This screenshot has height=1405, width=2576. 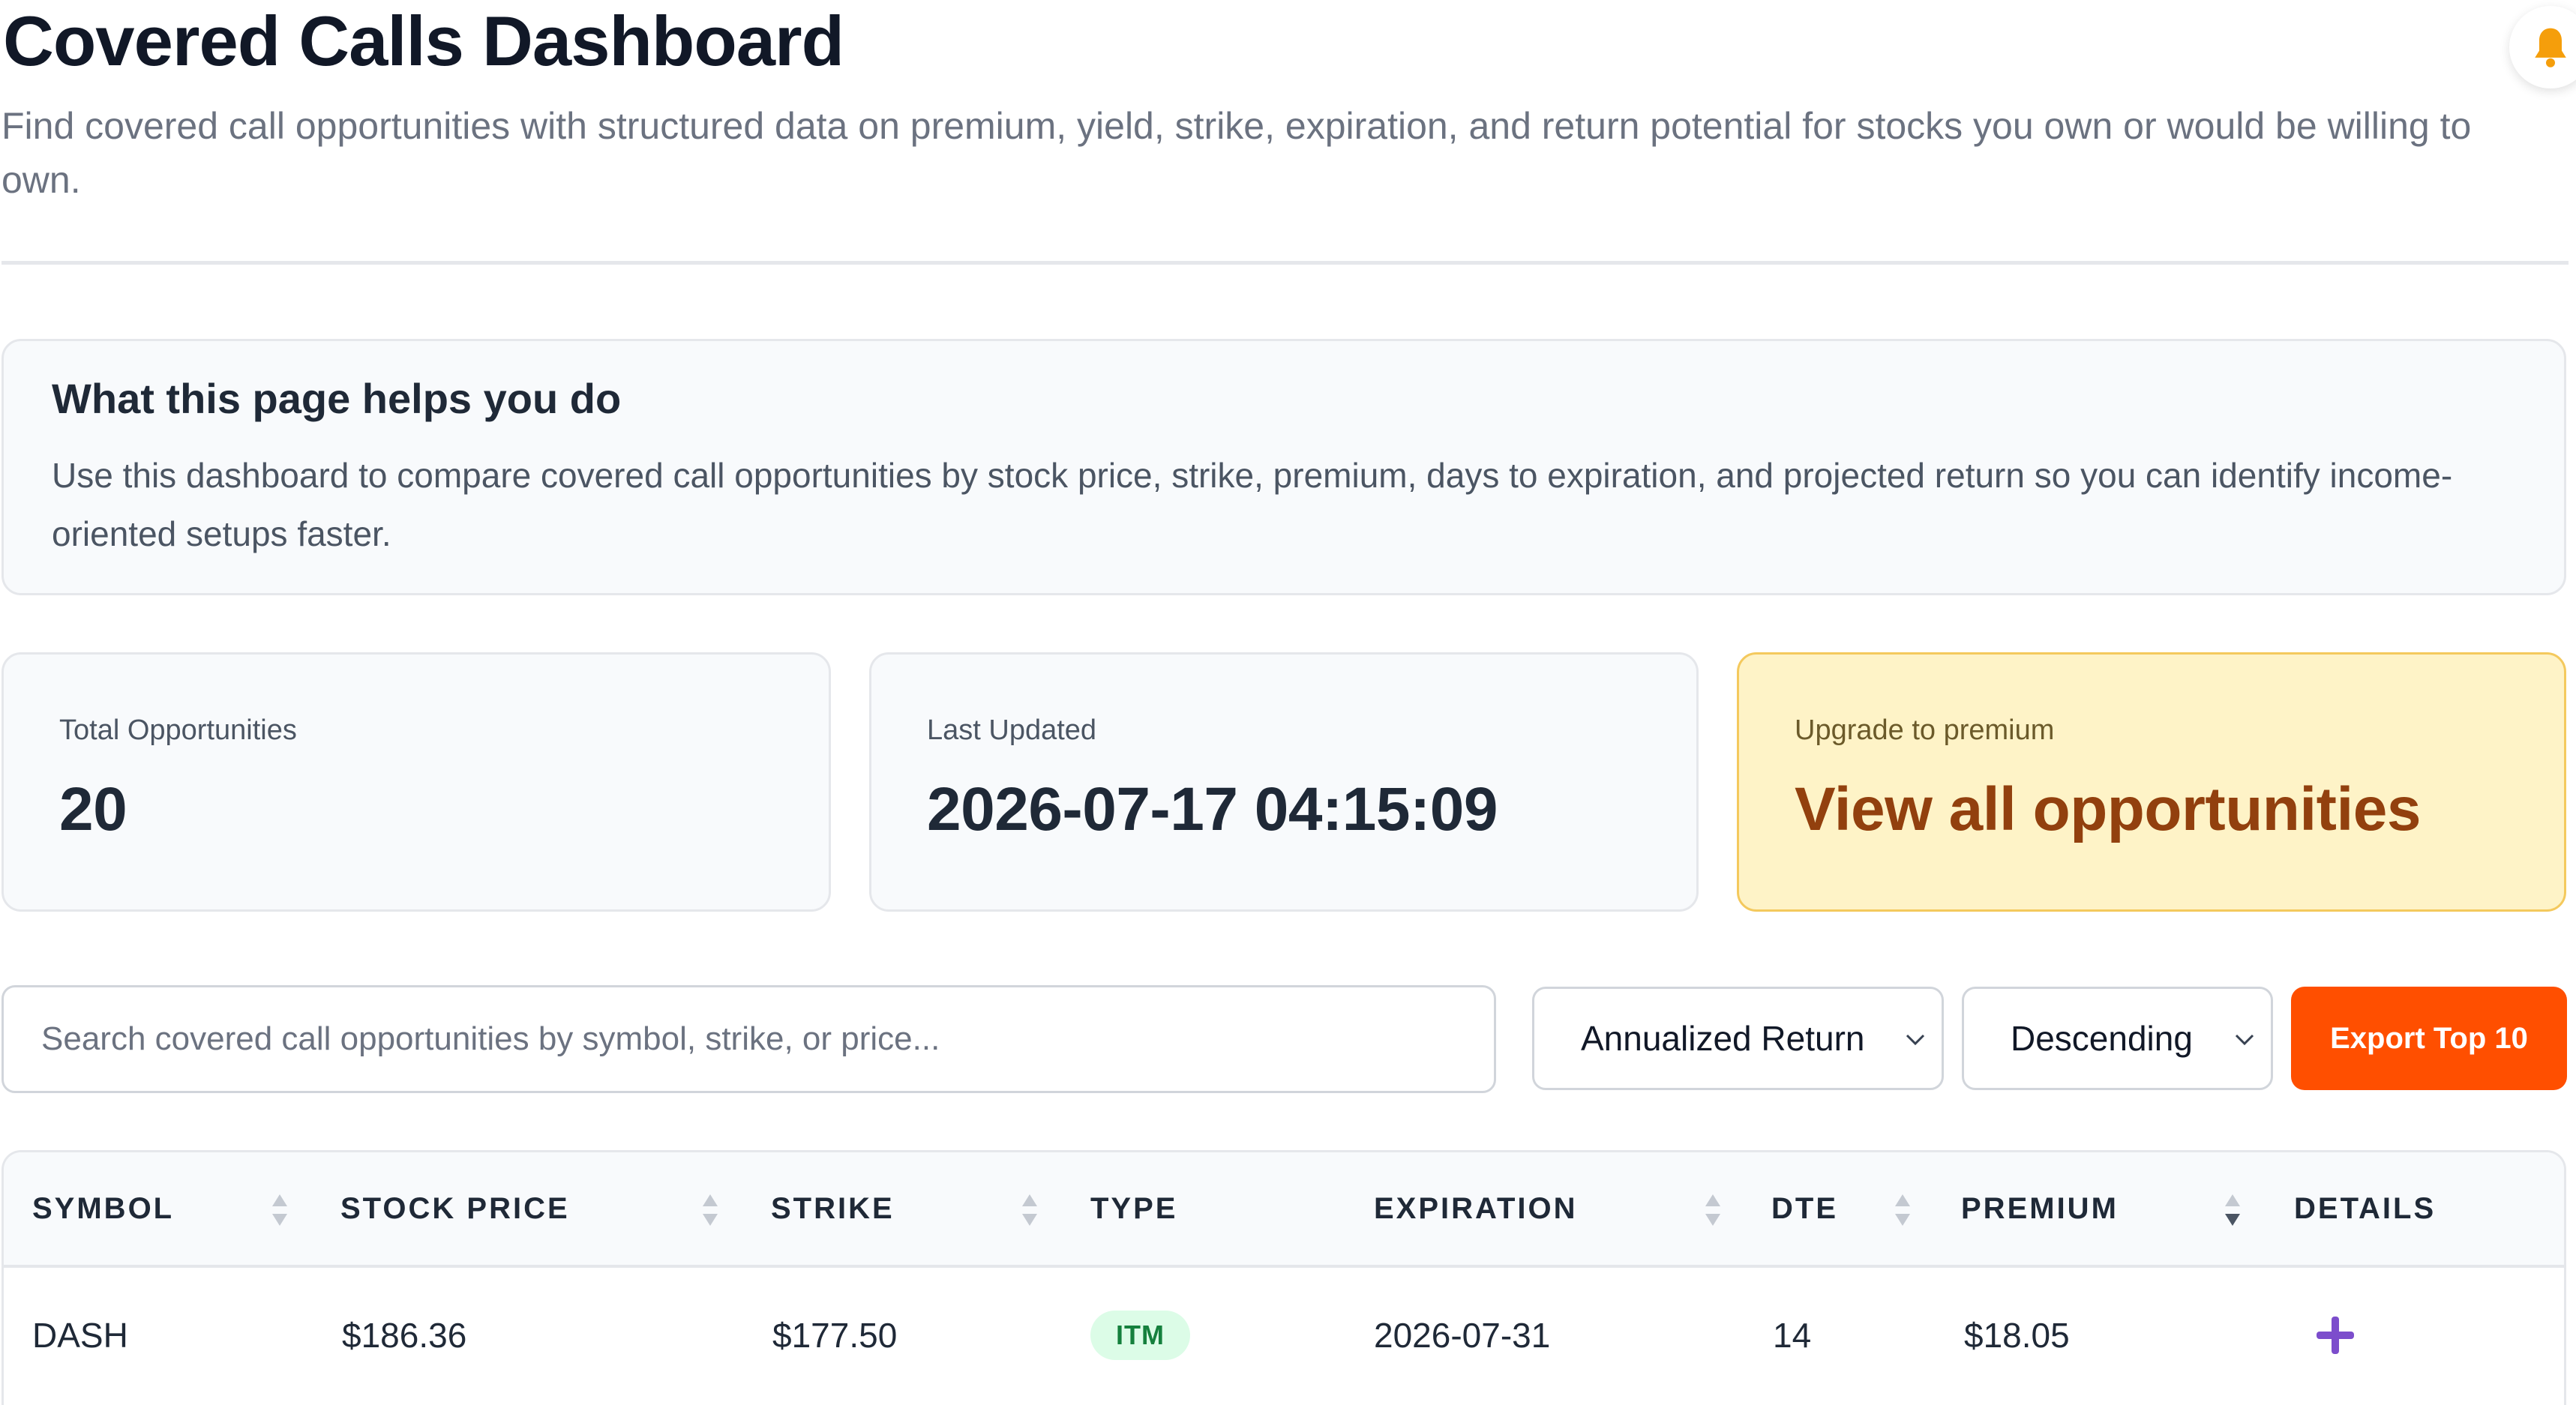 I want to click on notifications-button, so click(x=2543, y=47).